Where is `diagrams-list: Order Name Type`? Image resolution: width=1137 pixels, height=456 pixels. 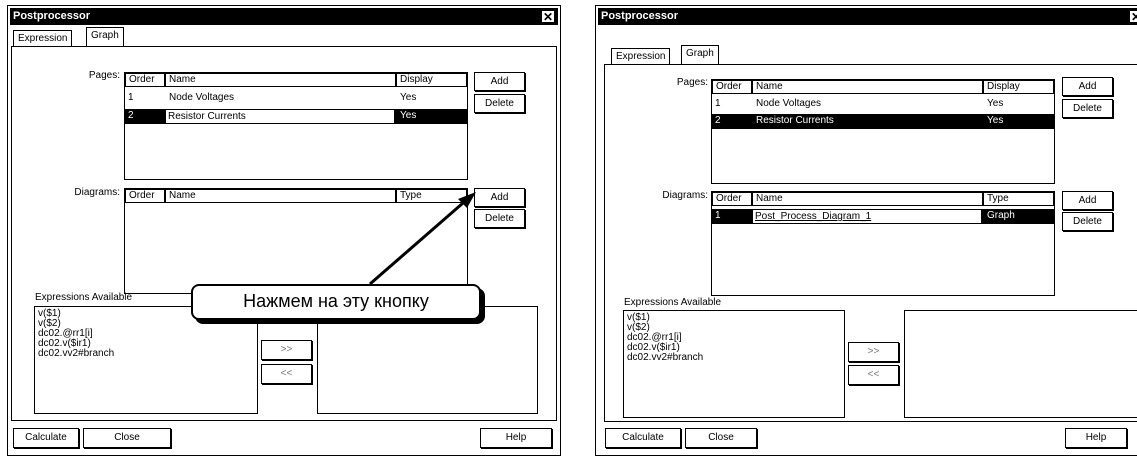
diagrams-list: Order Name Type is located at coordinates (296, 241).